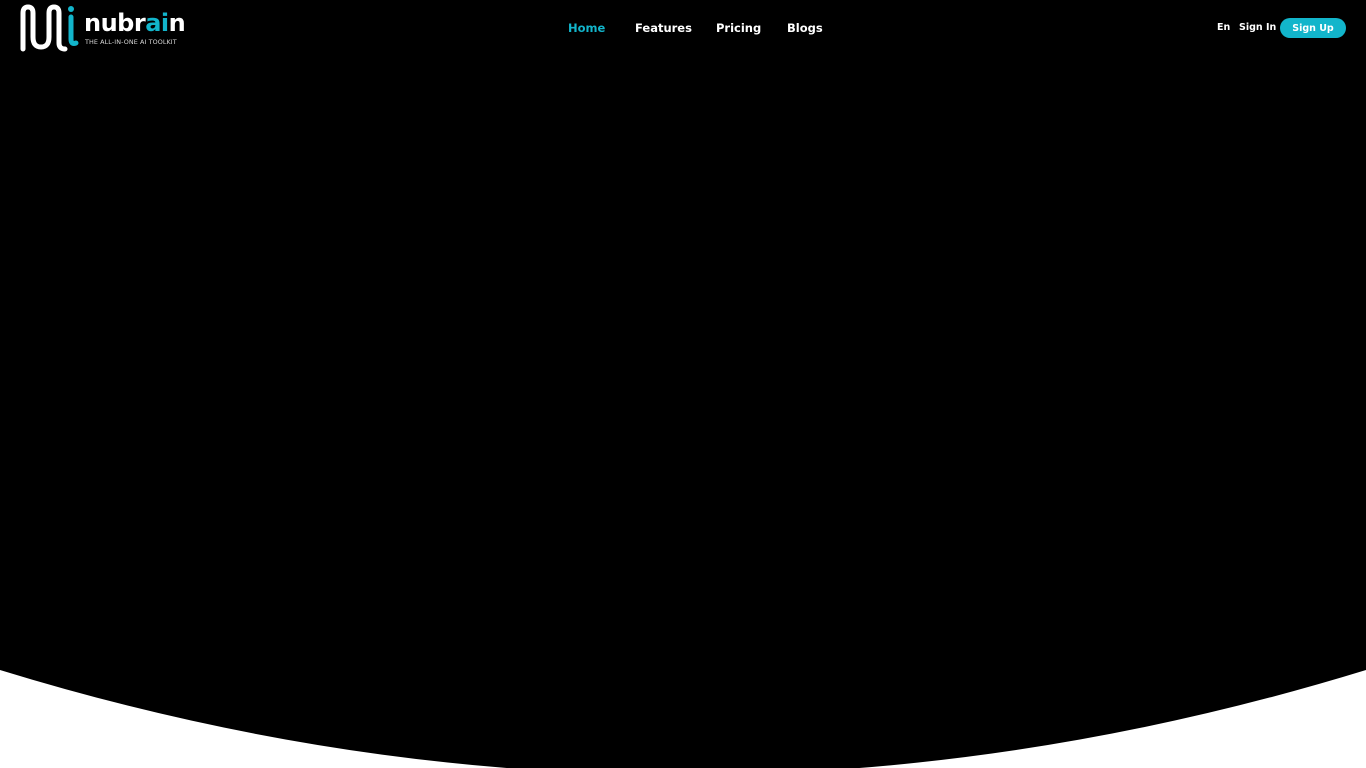  Describe the element at coordinates (177, 23) in the screenshot. I see `brand-name-end: n` at that location.